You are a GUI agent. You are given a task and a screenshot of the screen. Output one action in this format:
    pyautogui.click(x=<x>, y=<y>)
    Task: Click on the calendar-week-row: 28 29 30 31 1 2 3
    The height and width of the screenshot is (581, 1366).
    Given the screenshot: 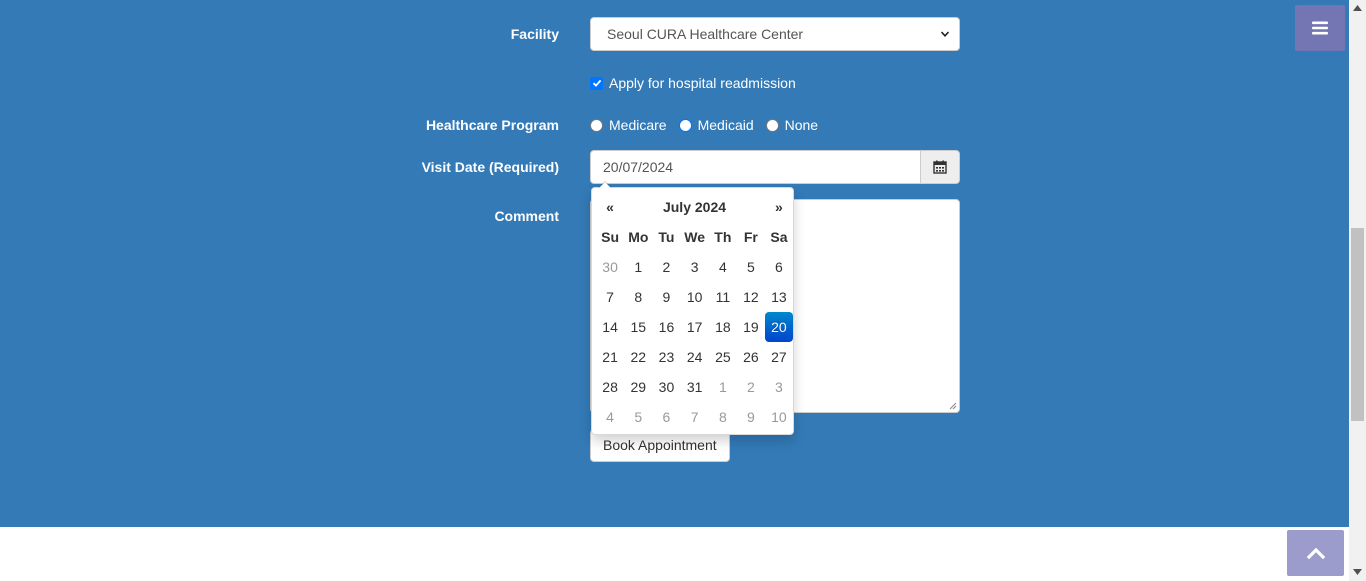 What is the action you would take?
    pyautogui.click(x=694, y=387)
    